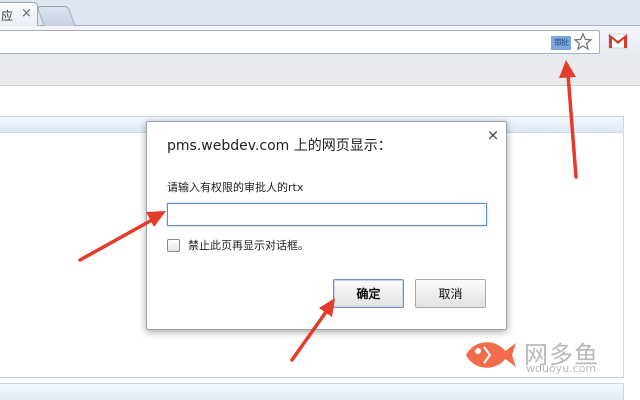 This screenshot has width=640, height=400. What do you see at coordinates (618, 41) in the screenshot?
I see `gmail-icon` at bounding box center [618, 41].